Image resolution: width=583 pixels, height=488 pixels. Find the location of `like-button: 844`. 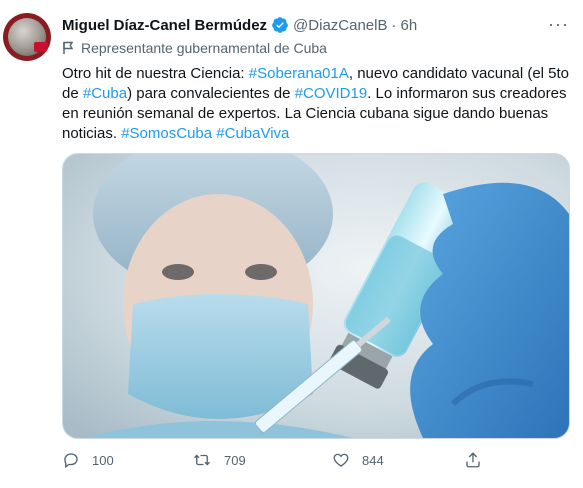

like-button: 844 is located at coordinates (358, 460).